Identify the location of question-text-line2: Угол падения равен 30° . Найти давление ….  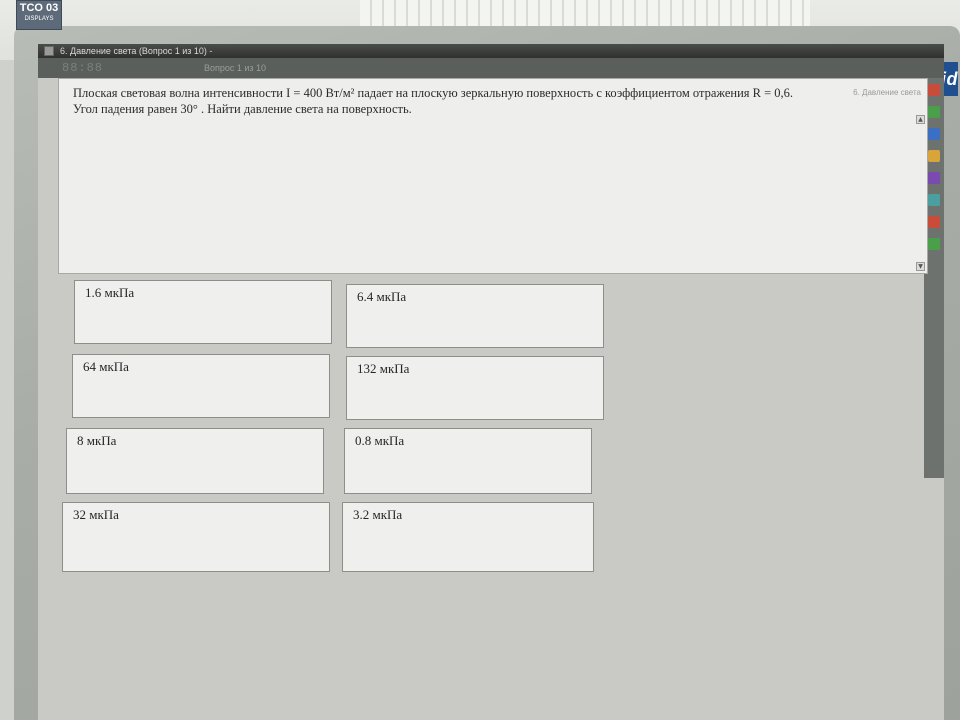
(242, 109).